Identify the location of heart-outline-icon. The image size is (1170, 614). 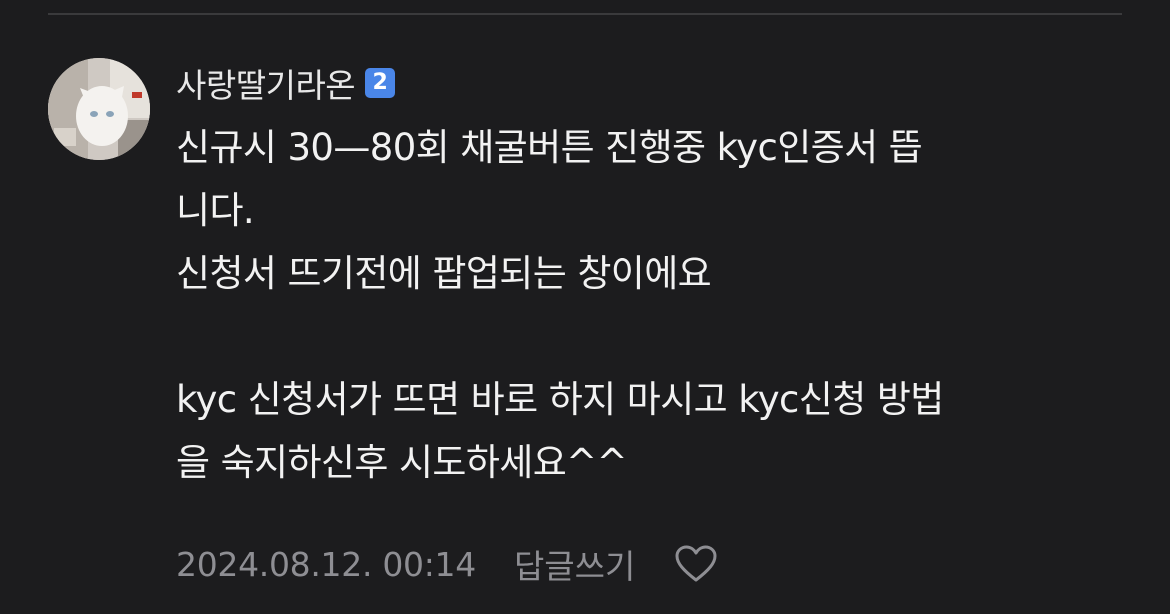
(696, 563).